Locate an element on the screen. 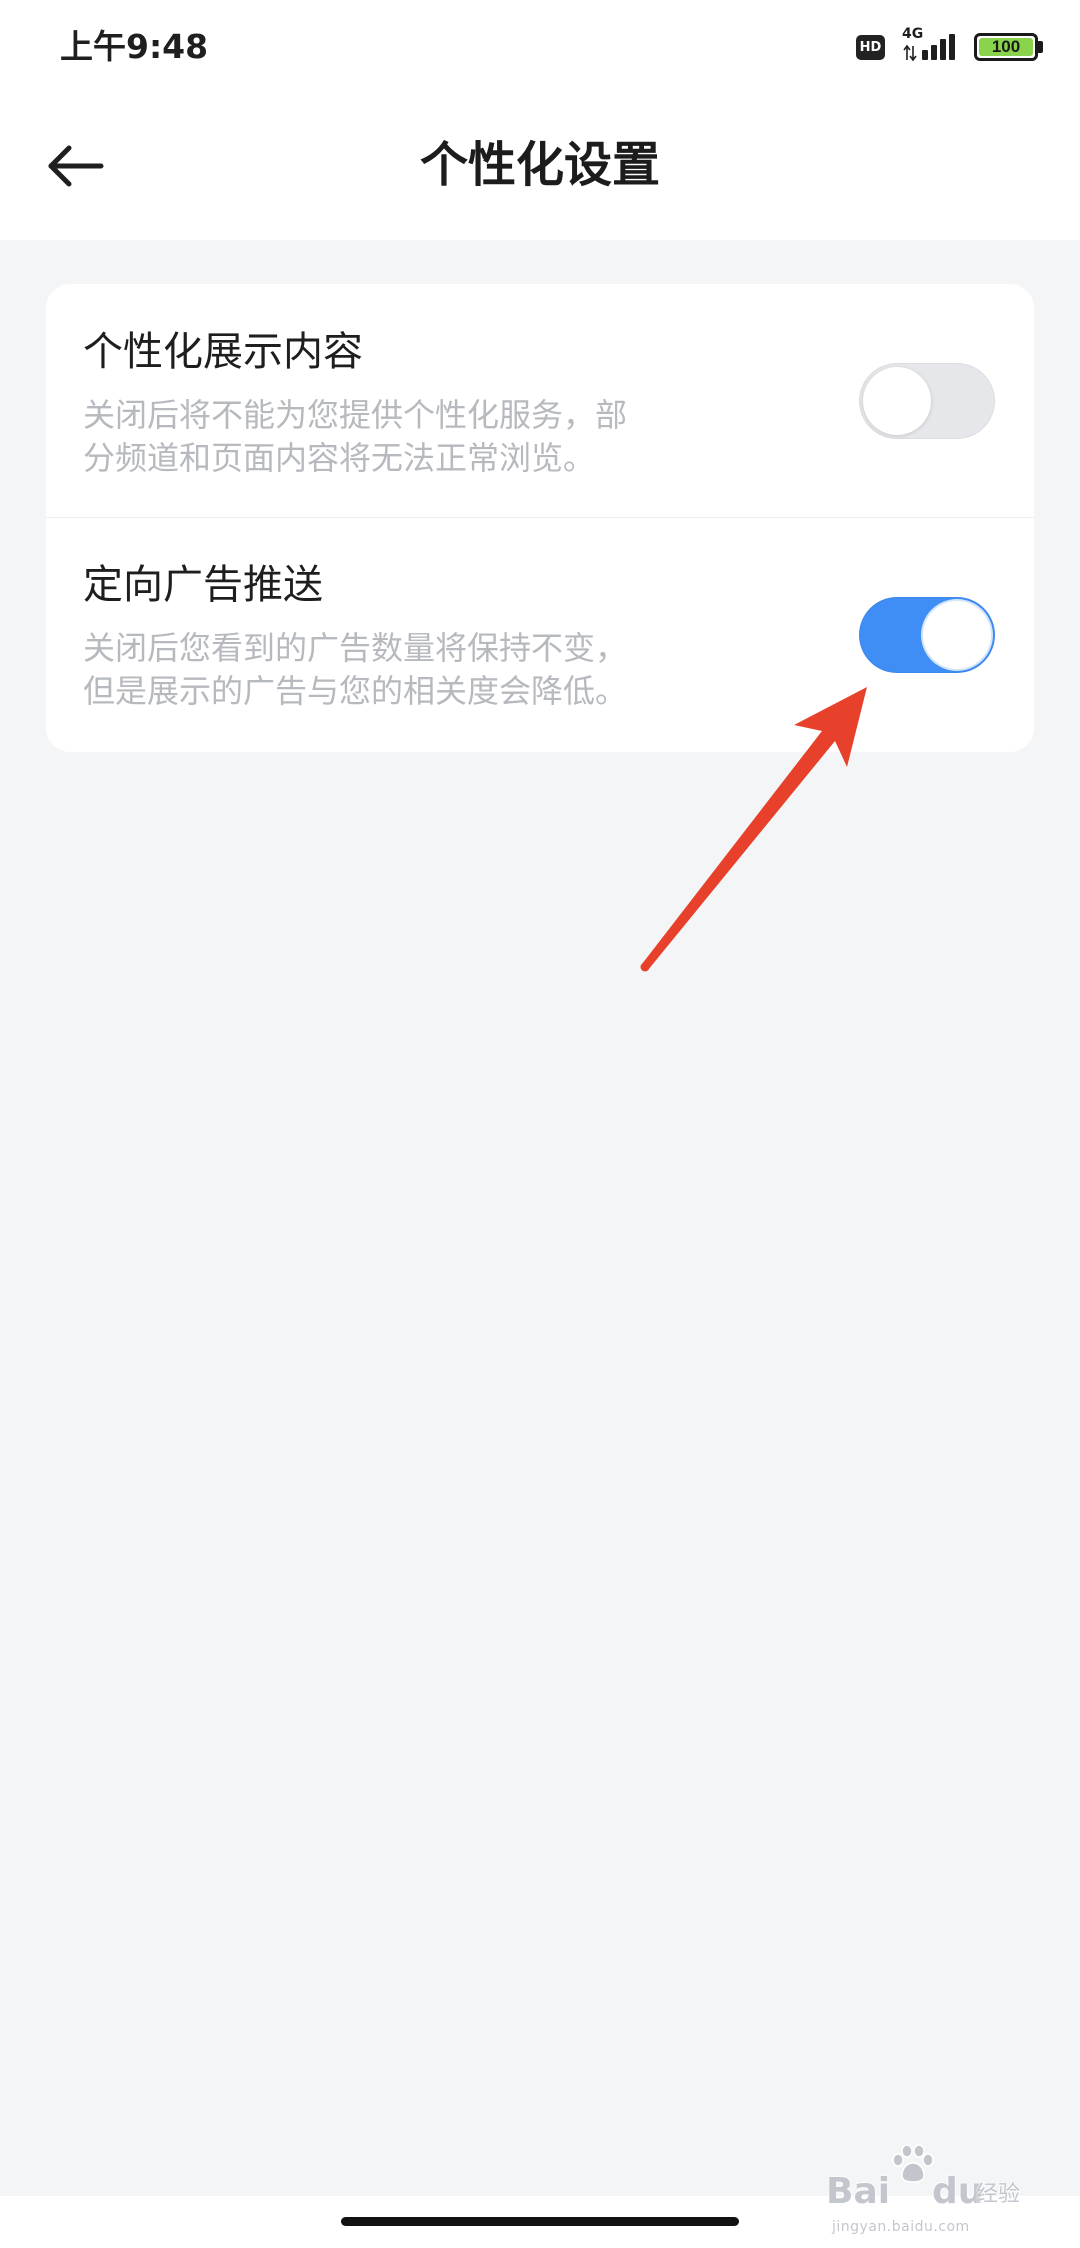 The height and width of the screenshot is (2248, 1080). gesture-bar is located at coordinates (540, 2222).